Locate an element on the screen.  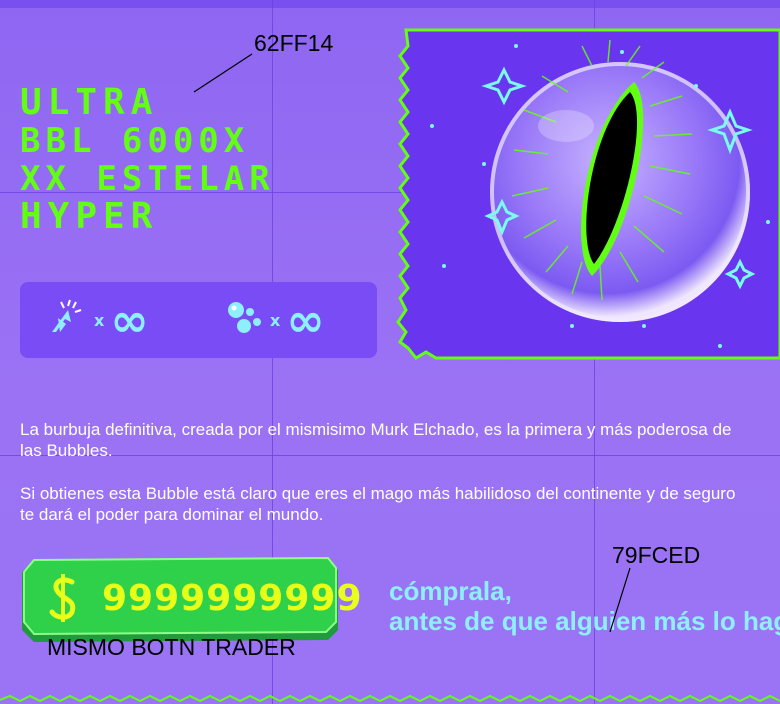
color-annotation: 62FF14 is located at coordinates (294, 43).